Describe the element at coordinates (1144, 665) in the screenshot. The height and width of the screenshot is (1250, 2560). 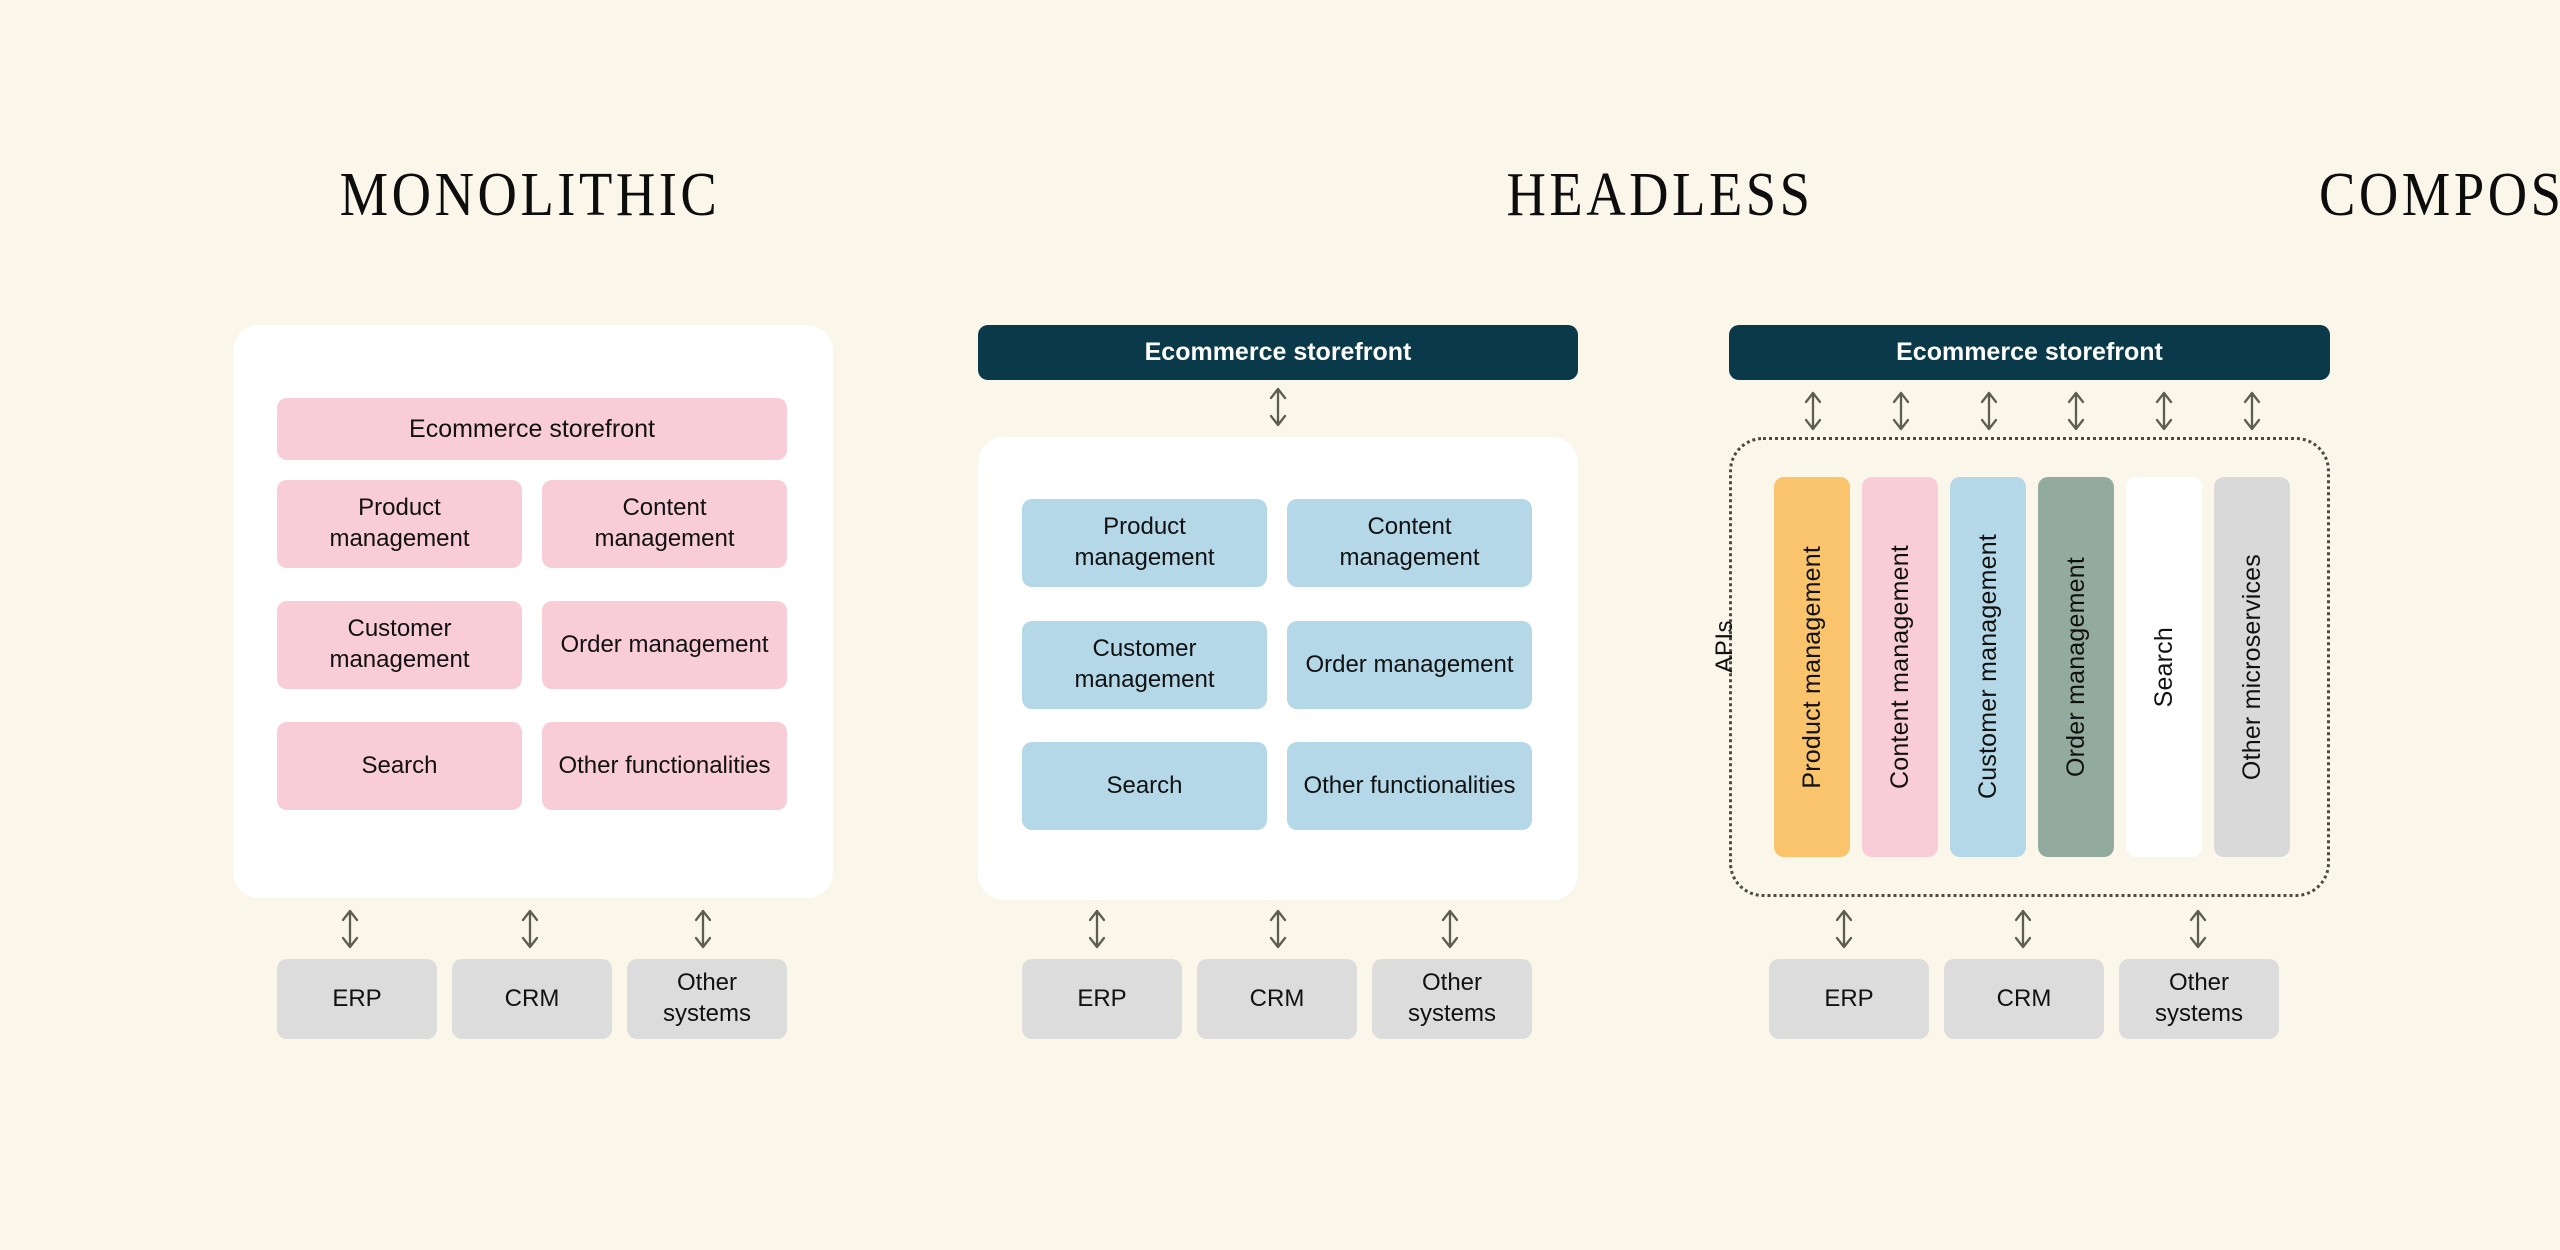
I see `headless-module-customer-management: Customer management` at that location.